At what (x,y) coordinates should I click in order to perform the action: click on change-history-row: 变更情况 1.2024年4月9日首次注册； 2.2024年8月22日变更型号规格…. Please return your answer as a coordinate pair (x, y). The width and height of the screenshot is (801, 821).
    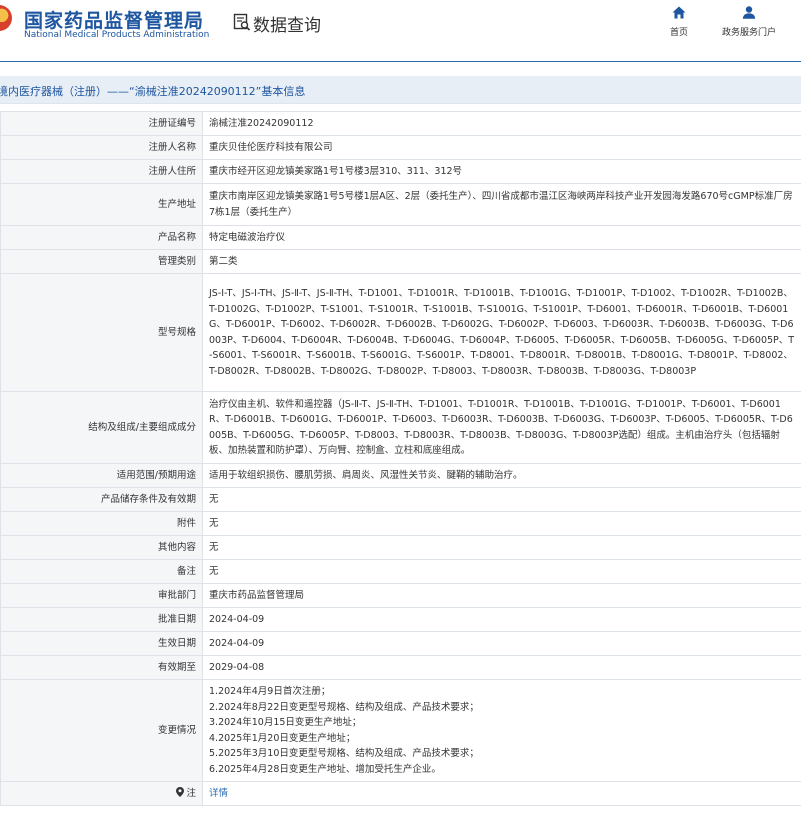
    Looking at the image, I should click on (400, 730).